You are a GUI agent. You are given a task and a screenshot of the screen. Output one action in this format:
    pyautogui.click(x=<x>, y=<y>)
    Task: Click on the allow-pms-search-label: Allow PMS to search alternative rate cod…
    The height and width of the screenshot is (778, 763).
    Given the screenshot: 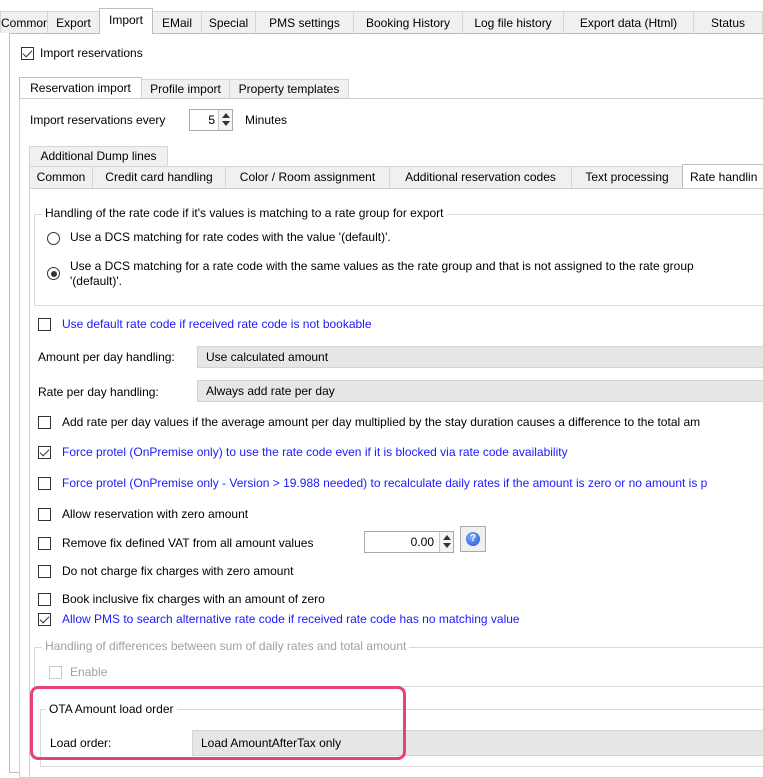 What is the action you would take?
    pyautogui.click(x=291, y=619)
    